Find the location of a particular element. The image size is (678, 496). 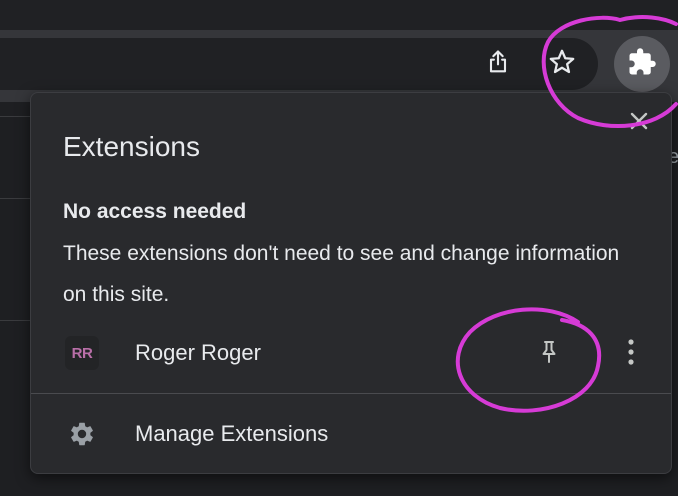

more-options-button is located at coordinates (631, 354).